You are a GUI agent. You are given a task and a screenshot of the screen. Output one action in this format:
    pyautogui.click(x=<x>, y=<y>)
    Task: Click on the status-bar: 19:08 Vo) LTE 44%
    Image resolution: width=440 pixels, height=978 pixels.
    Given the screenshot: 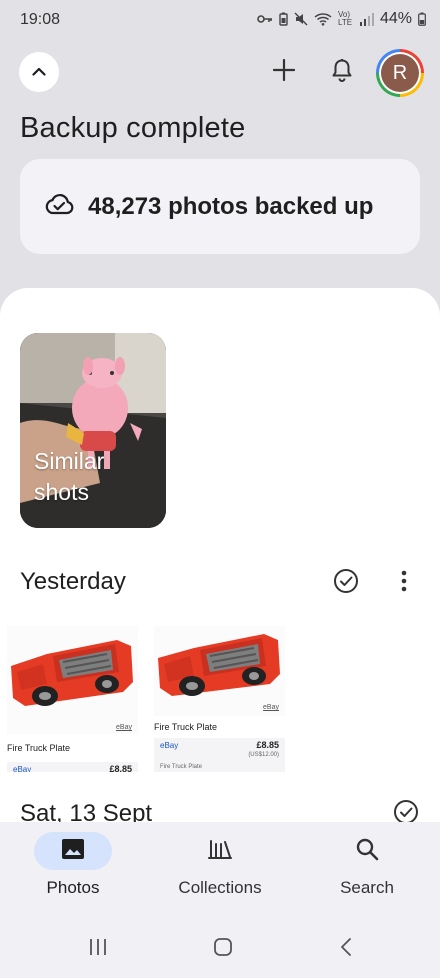 What is the action you would take?
    pyautogui.click(x=220, y=20)
    